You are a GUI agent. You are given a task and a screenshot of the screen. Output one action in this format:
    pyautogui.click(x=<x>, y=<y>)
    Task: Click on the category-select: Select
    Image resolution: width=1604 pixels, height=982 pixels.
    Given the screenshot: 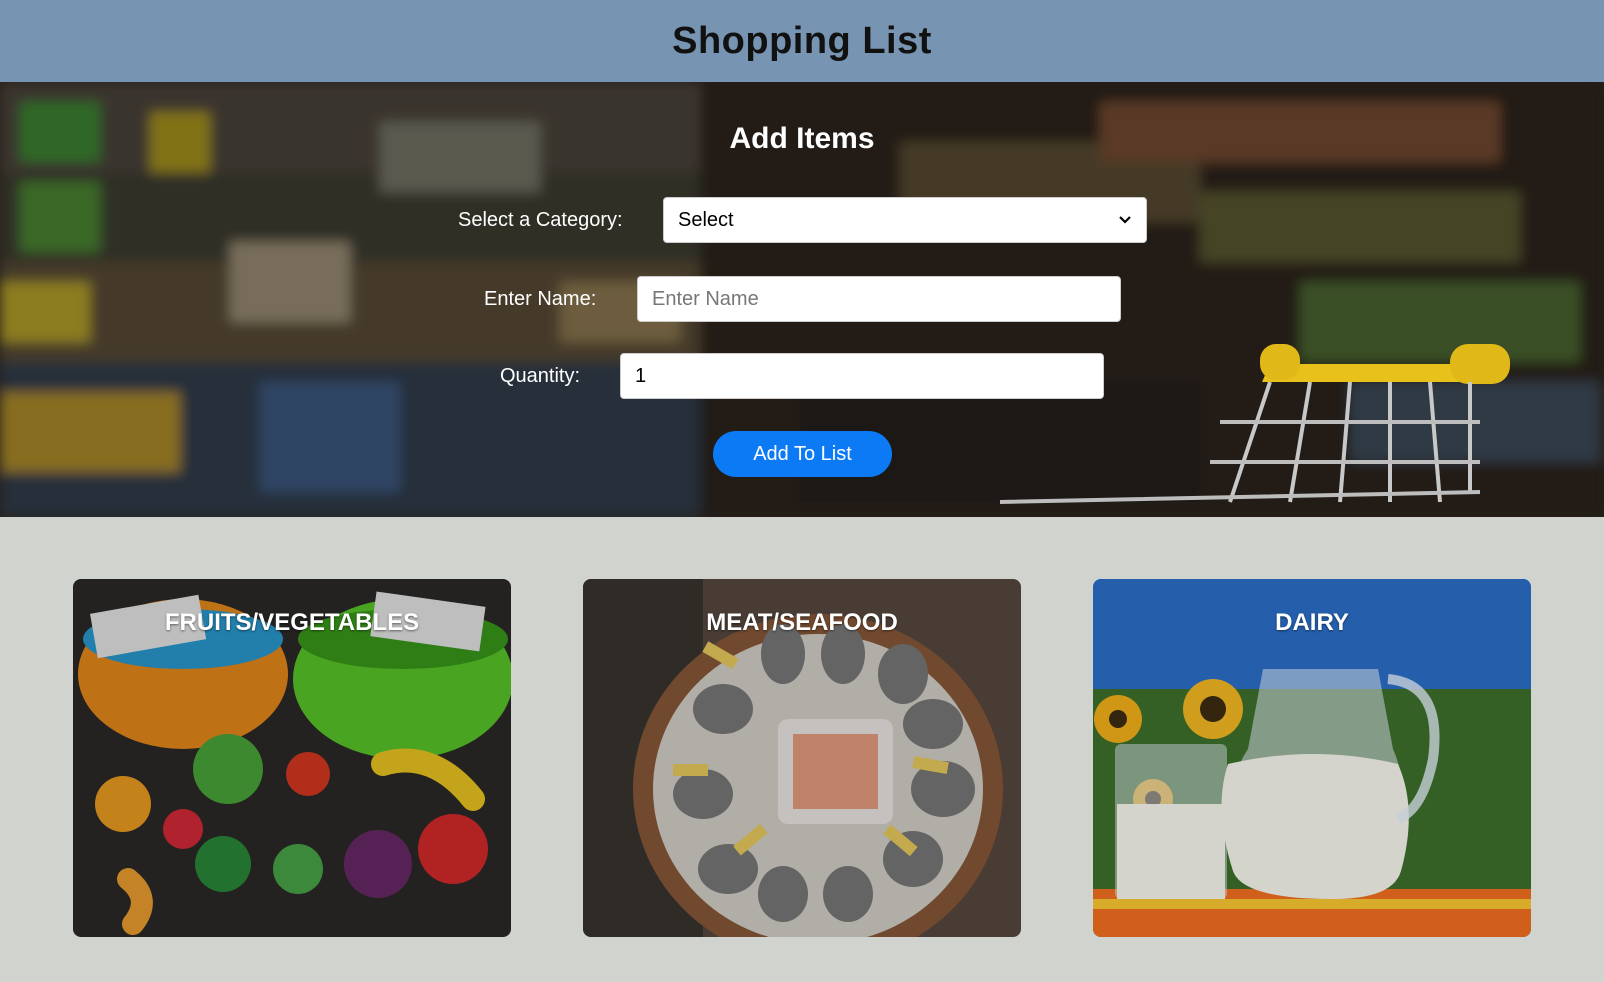 What is the action you would take?
    pyautogui.click(x=905, y=220)
    